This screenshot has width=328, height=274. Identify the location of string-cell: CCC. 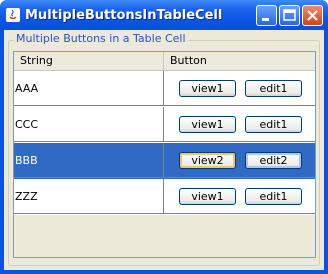
(89, 124).